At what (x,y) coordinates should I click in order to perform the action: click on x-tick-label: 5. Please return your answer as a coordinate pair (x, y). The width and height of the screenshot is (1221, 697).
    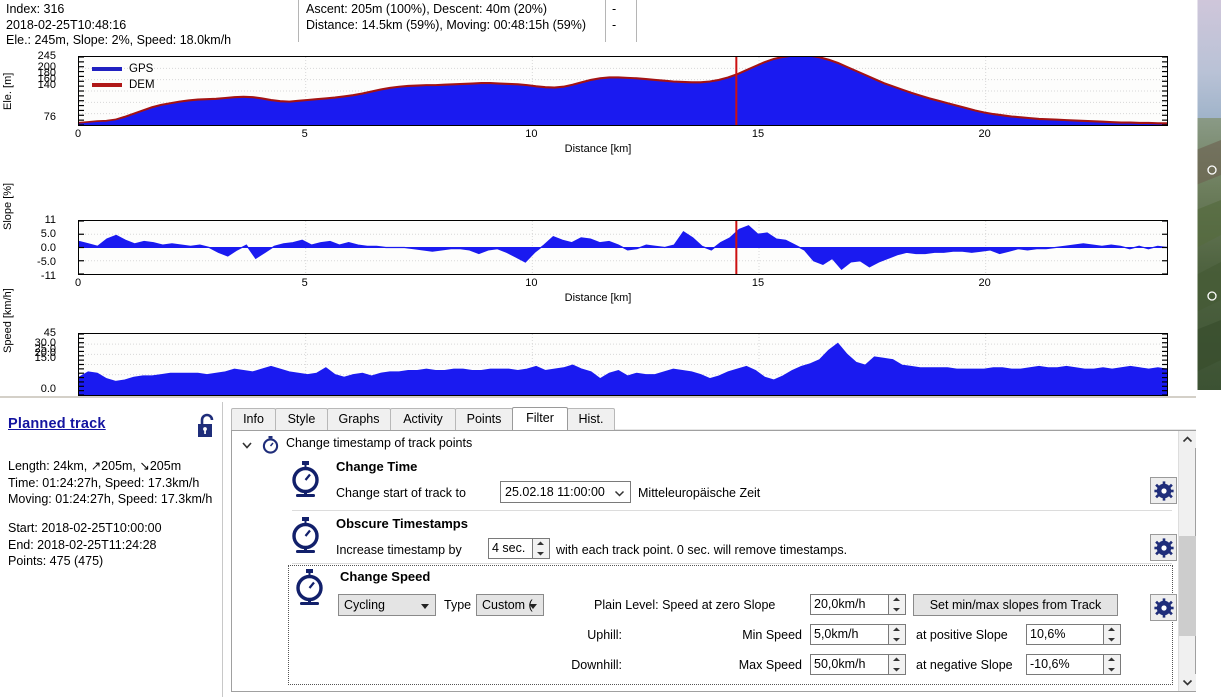
    Looking at the image, I should click on (304, 134).